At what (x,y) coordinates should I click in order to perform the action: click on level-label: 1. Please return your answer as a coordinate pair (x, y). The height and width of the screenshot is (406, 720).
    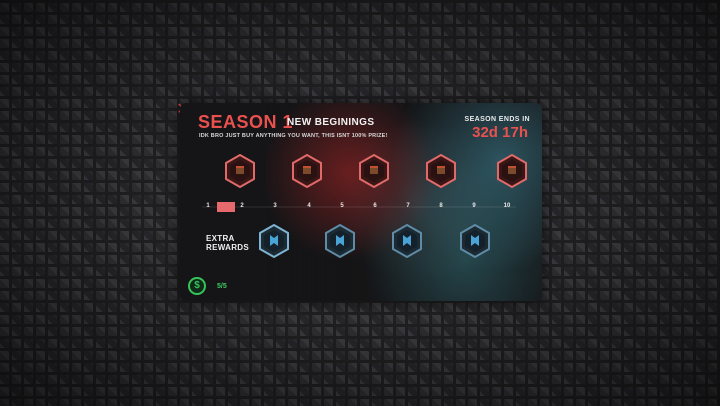
    Looking at the image, I should click on (208, 206).